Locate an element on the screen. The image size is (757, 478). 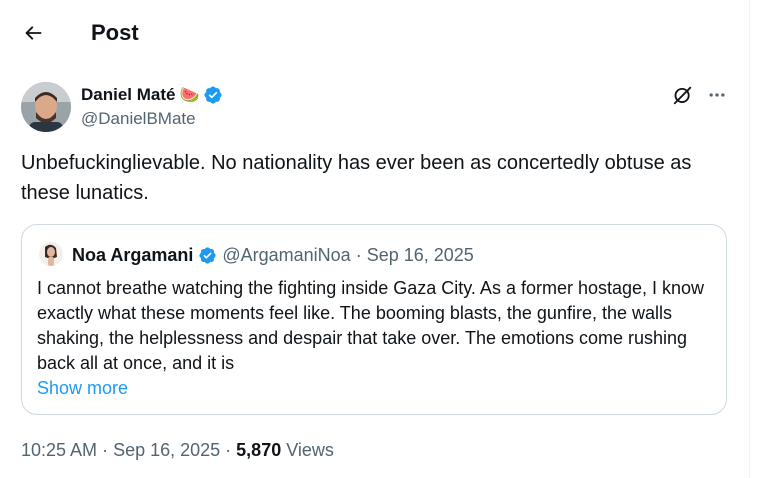
quote-author-name: Noa Argamani is located at coordinates (132, 255).